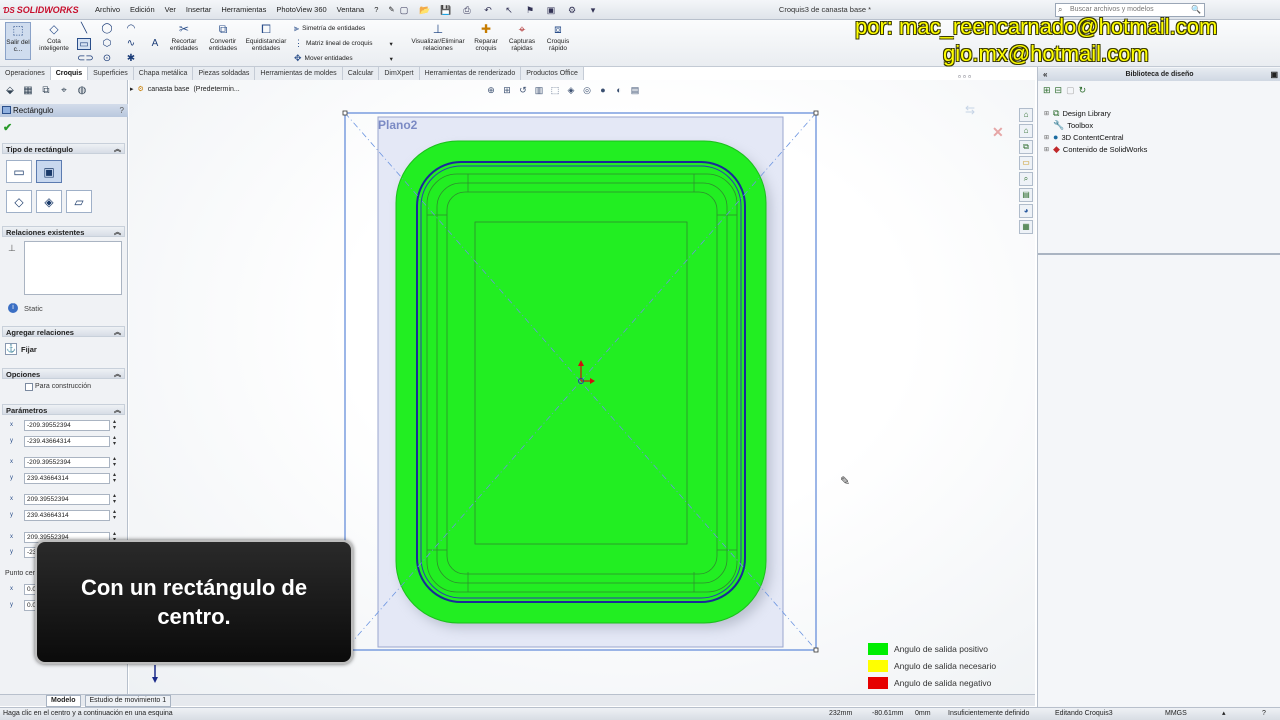 The height and width of the screenshot is (720, 1280). What do you see at coordinates (425, 10) in the screenshot?
I see `open-folder-icon: 📂` at bounding box center [425, 10].